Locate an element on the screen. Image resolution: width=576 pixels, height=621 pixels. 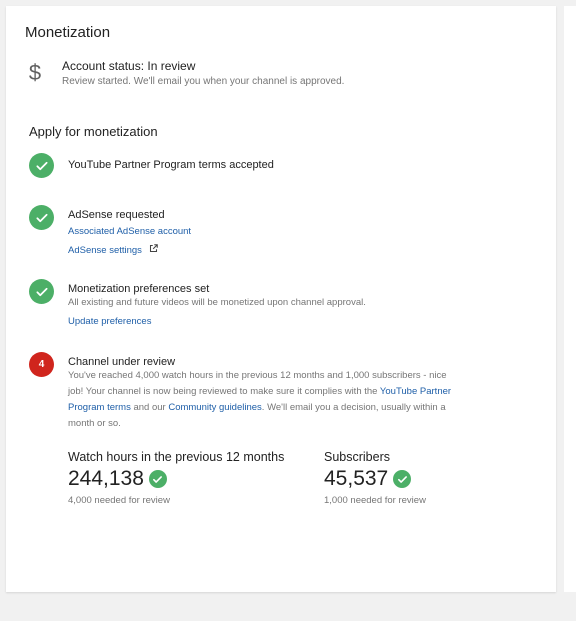
dollar-icon: $ is located at coordinates (35, 72).